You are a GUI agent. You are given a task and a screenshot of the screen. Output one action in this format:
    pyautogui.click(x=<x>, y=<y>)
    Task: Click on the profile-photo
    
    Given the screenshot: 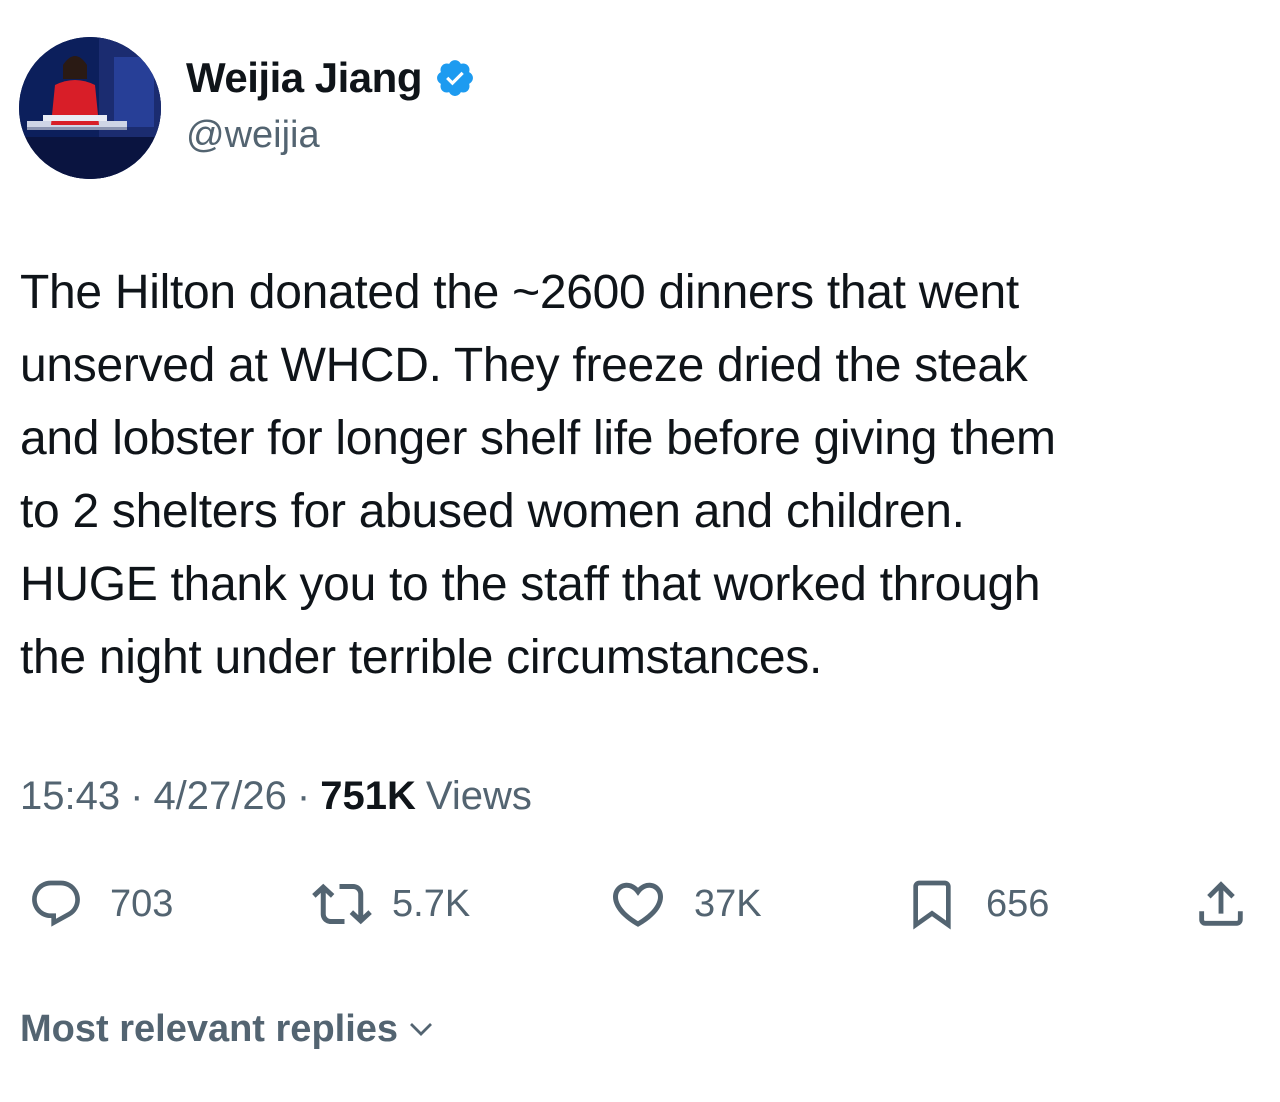 What is the action you would take?
    pyautogui.click(x=90, y=108)
    